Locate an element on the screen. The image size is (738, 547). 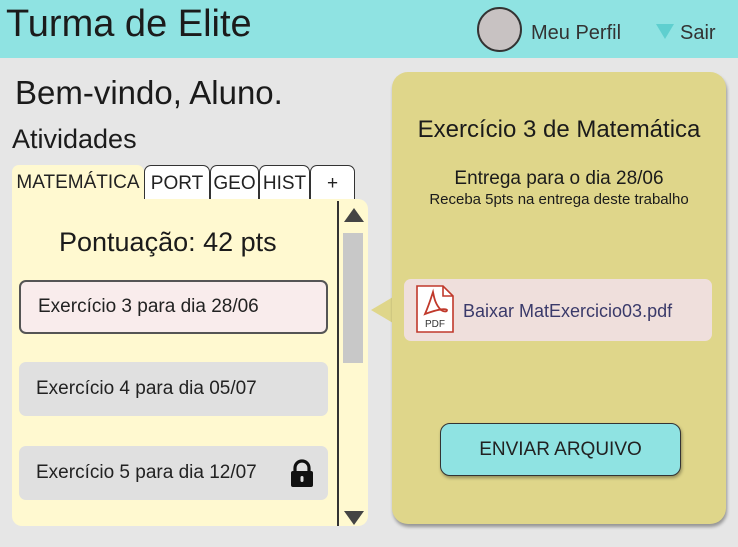
task-item: Exercício 5 para dia 12/07 is located at coordinates (173, 473).